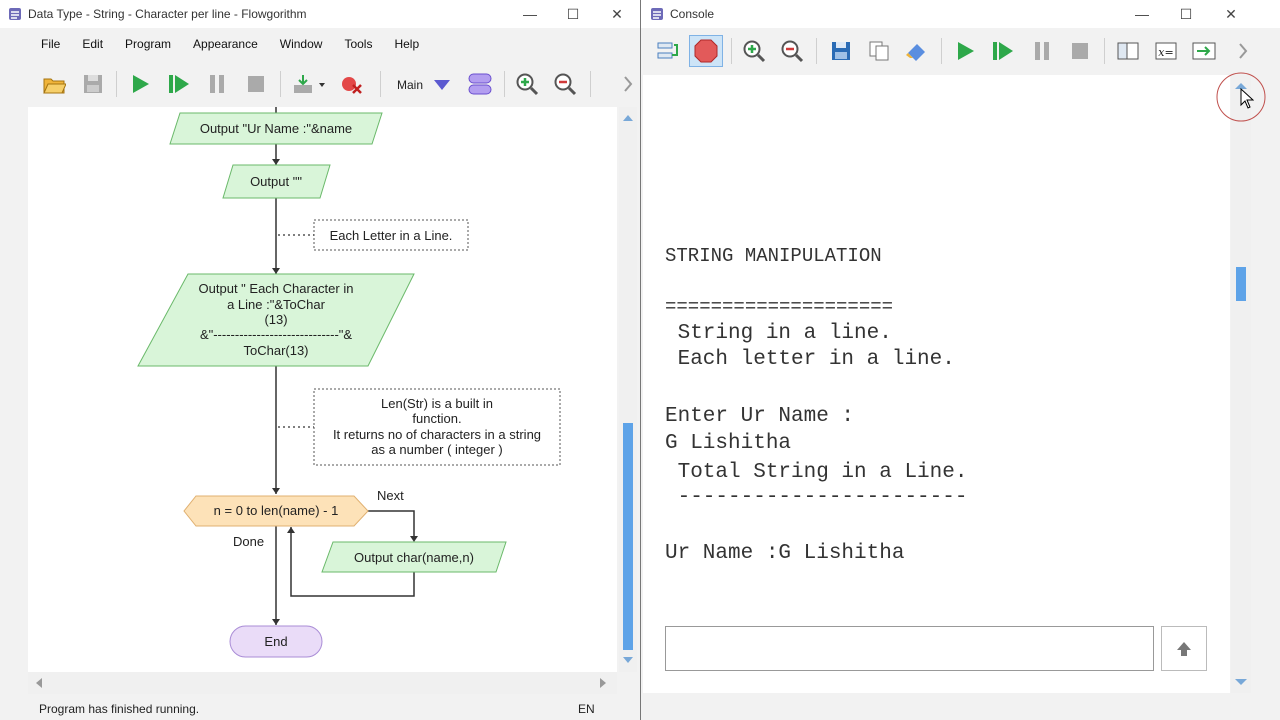  Describe the element at coordinates (148, 44) in the screenshot. I see `menu-program: Program` at that location.